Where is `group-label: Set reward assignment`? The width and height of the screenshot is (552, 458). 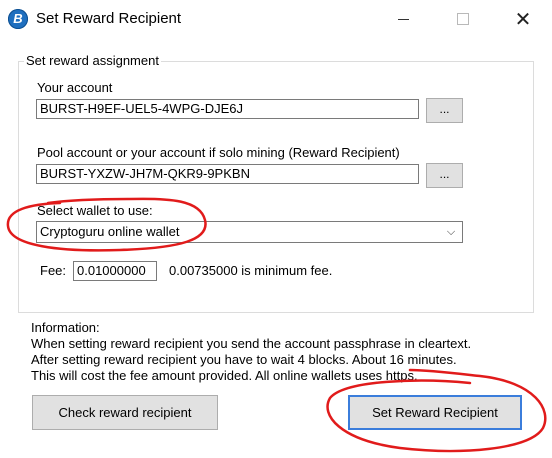 group-label: Set reward assignment is located at coordinates (92, 60).